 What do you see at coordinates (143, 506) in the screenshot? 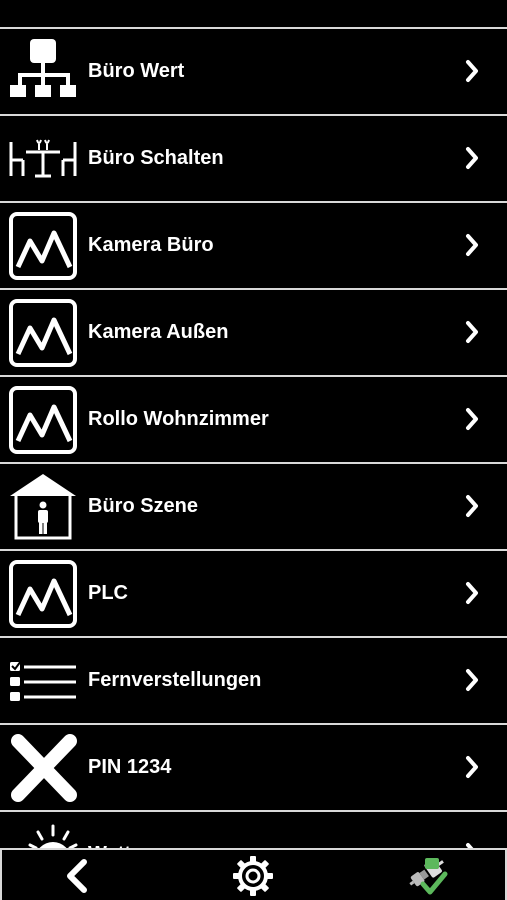
I see `item-label: Büro Szene` at bounding box center [143, 506].